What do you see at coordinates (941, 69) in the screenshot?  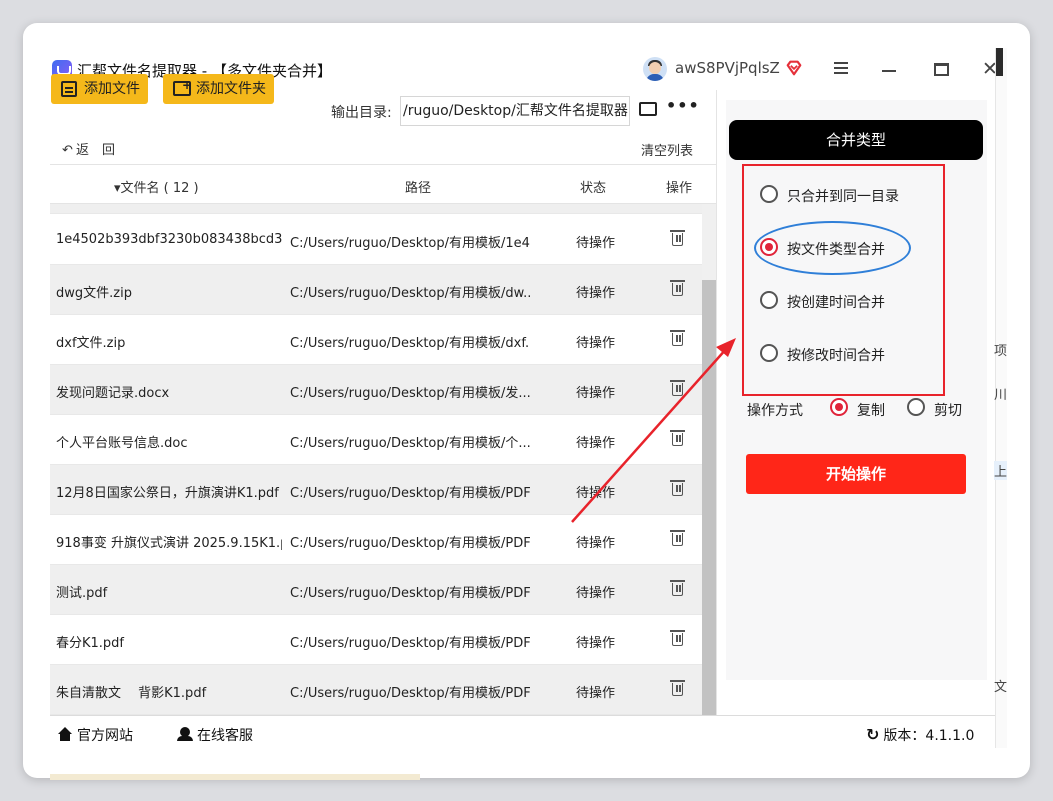 I see `maximize-icon` at bounding box center [941, 69].